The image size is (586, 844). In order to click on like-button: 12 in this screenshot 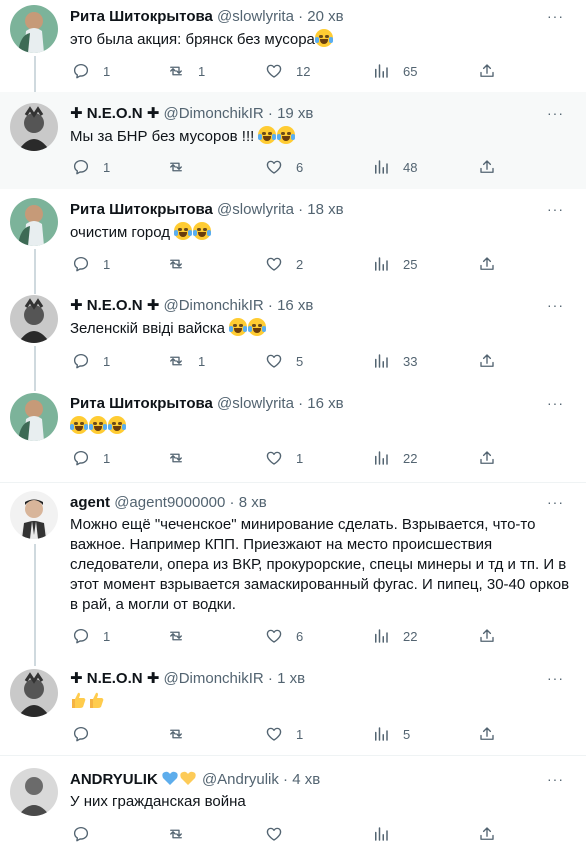, I will do `click(287, 71)`.